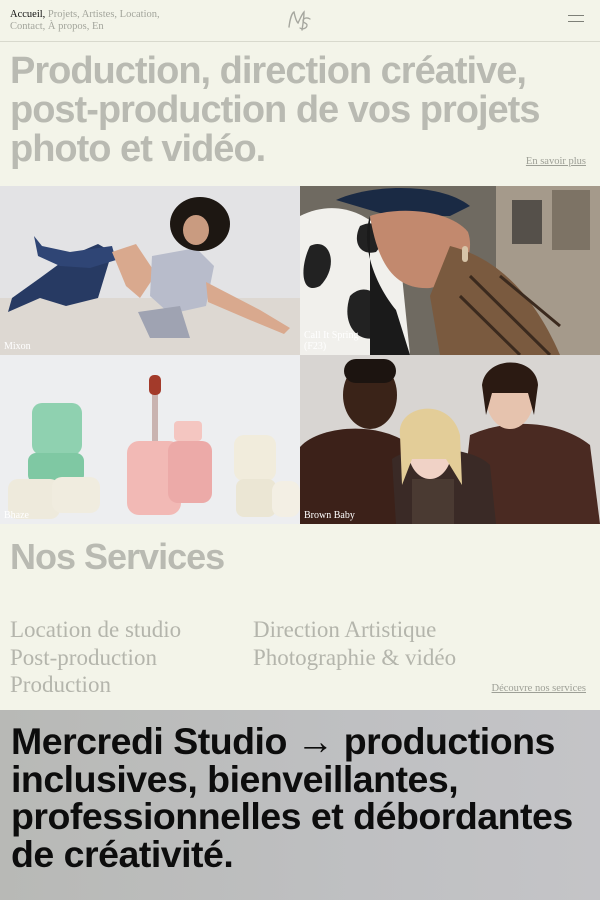  What do you see at coordinates (95, 685) in the screenshot?
I see `service-production: Production` at bounding box center [95, 685].